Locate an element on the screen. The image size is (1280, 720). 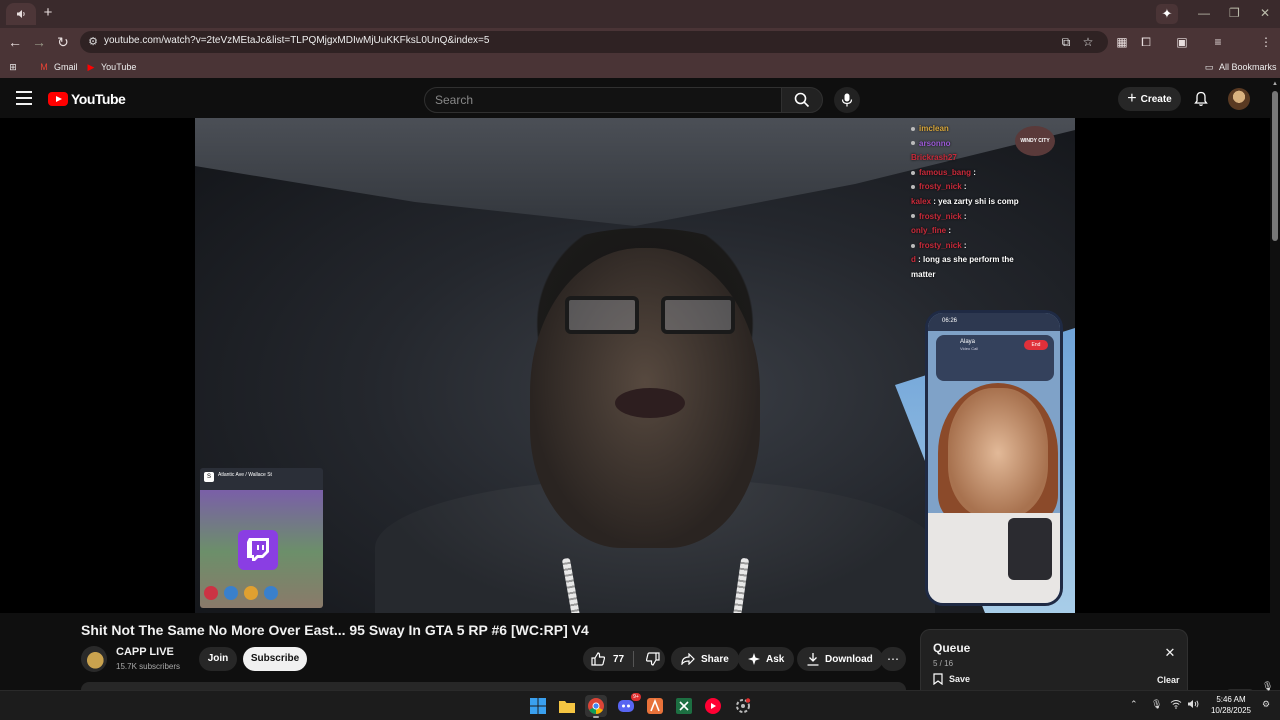
gmail-icon: M is located at coordinates (44, 67).